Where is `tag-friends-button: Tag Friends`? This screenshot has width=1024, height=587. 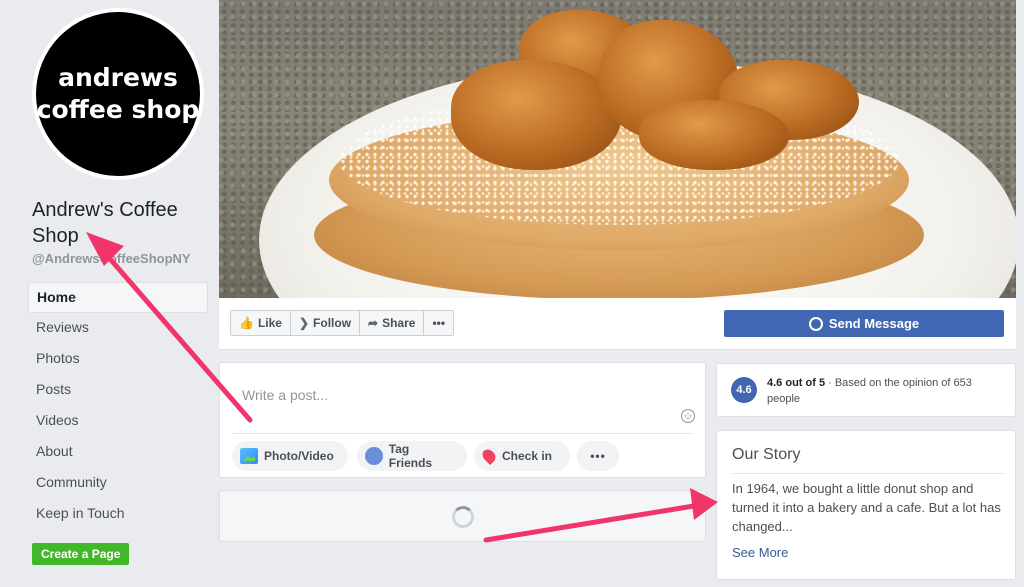
tag-friends-button: Tag Friends is located at coordinates (412, 456).